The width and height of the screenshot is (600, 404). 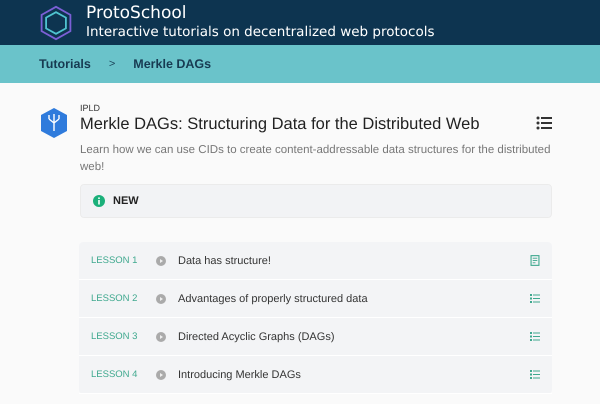 I want to click on lesson-row: LESSON 3 Directed Acyclic Graphs (DAGs), so click(x=315, y=337).